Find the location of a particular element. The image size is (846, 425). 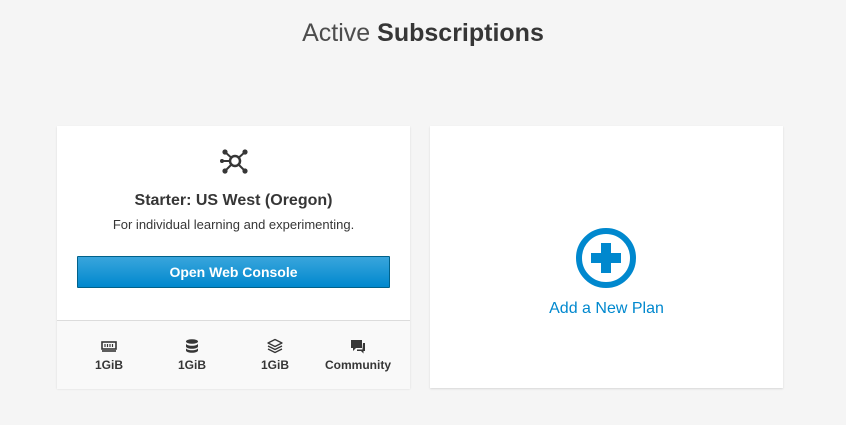

plan-stats: 1GiB 1GiB 1GiB Community is located at coordinates (233, 354).